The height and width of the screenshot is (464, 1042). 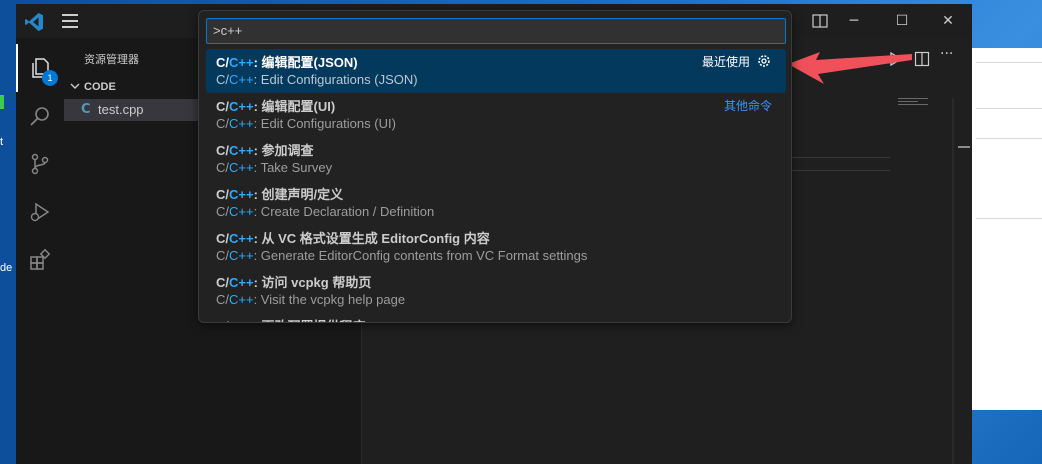 I want to click on command-item: C/C++: 更改配置提供程序, so click(x=496, y=317).